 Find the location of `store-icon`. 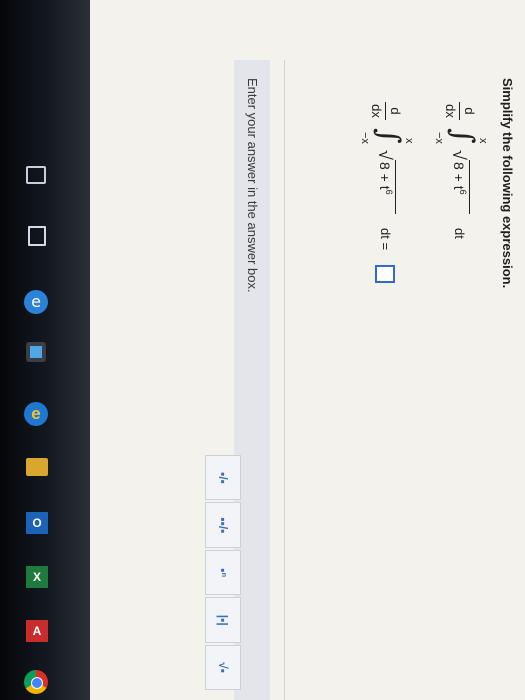

store-icon is located at coordinates (36, 352).